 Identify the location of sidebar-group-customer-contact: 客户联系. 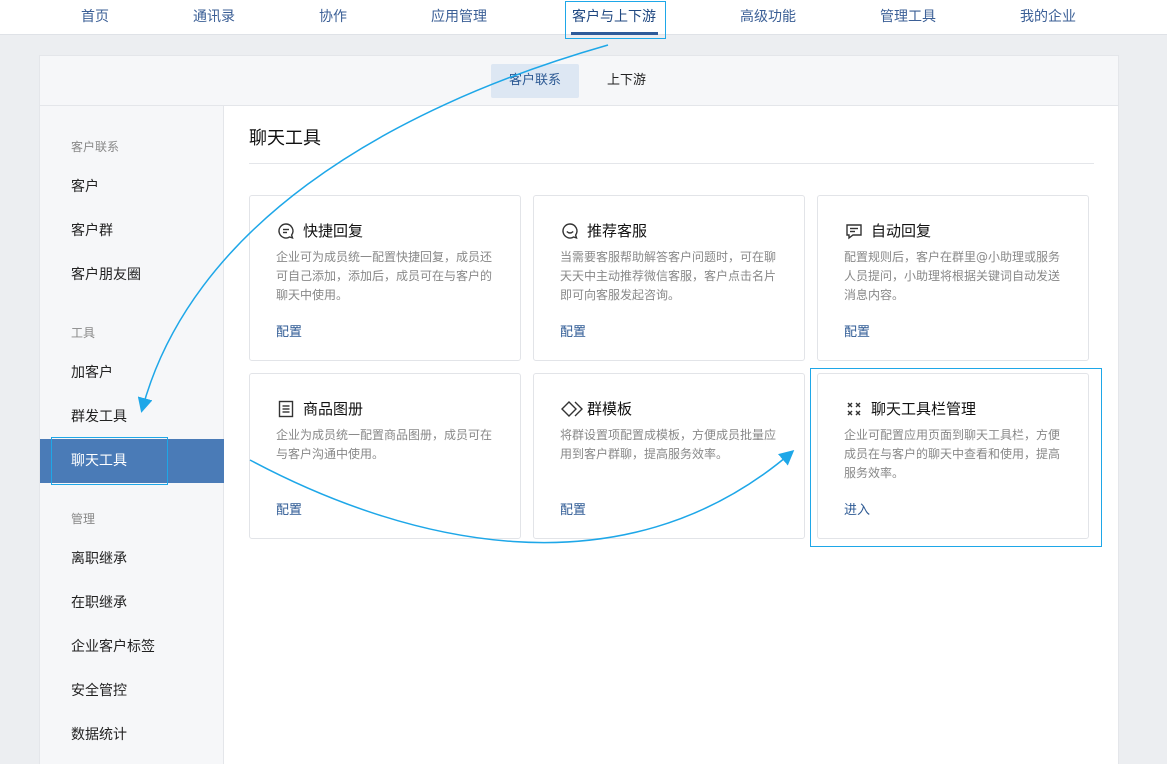
(95, 147).